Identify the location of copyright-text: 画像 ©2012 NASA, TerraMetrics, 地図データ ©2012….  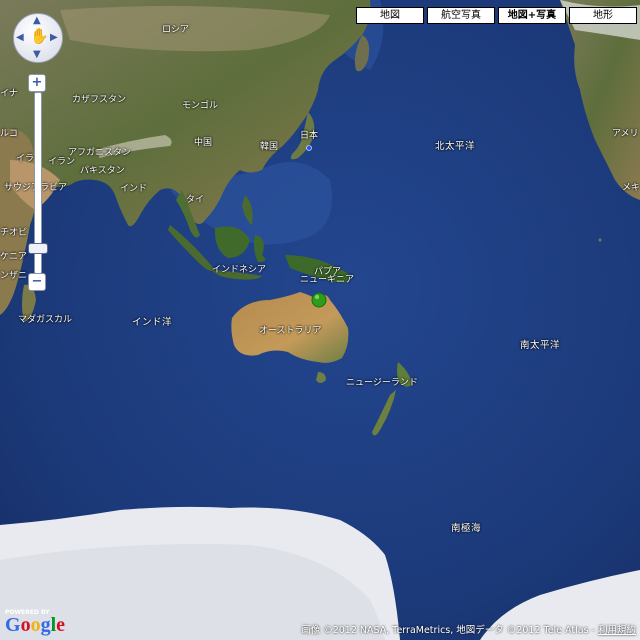
(449, 630).